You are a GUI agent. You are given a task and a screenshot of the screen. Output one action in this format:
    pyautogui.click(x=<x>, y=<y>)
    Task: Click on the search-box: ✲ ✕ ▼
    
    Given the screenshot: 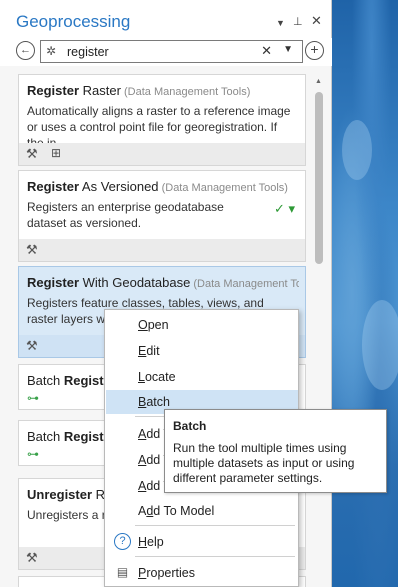 What is the action you would take?
    pyautogui.click(x=171, y=51)
    